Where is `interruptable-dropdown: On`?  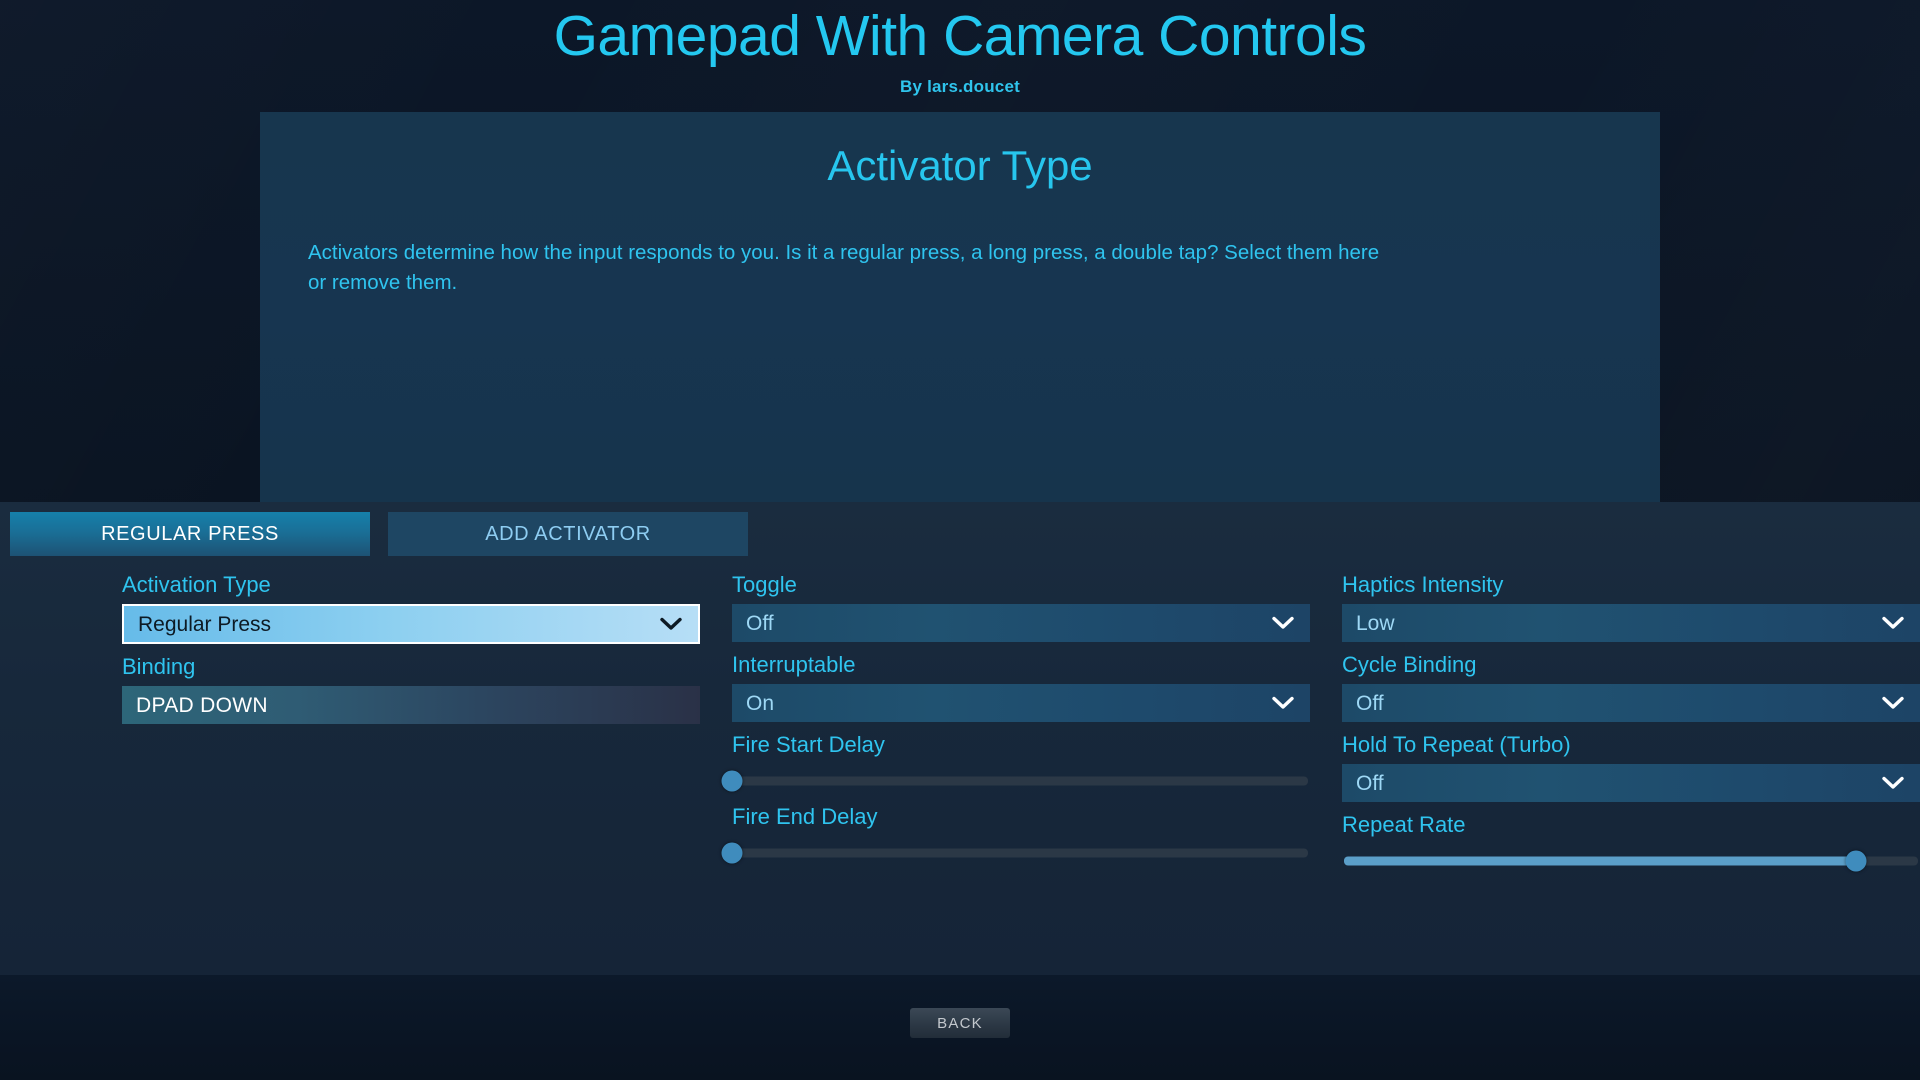 interruptable-dropdown: On is located at coordinates (1021, 703).